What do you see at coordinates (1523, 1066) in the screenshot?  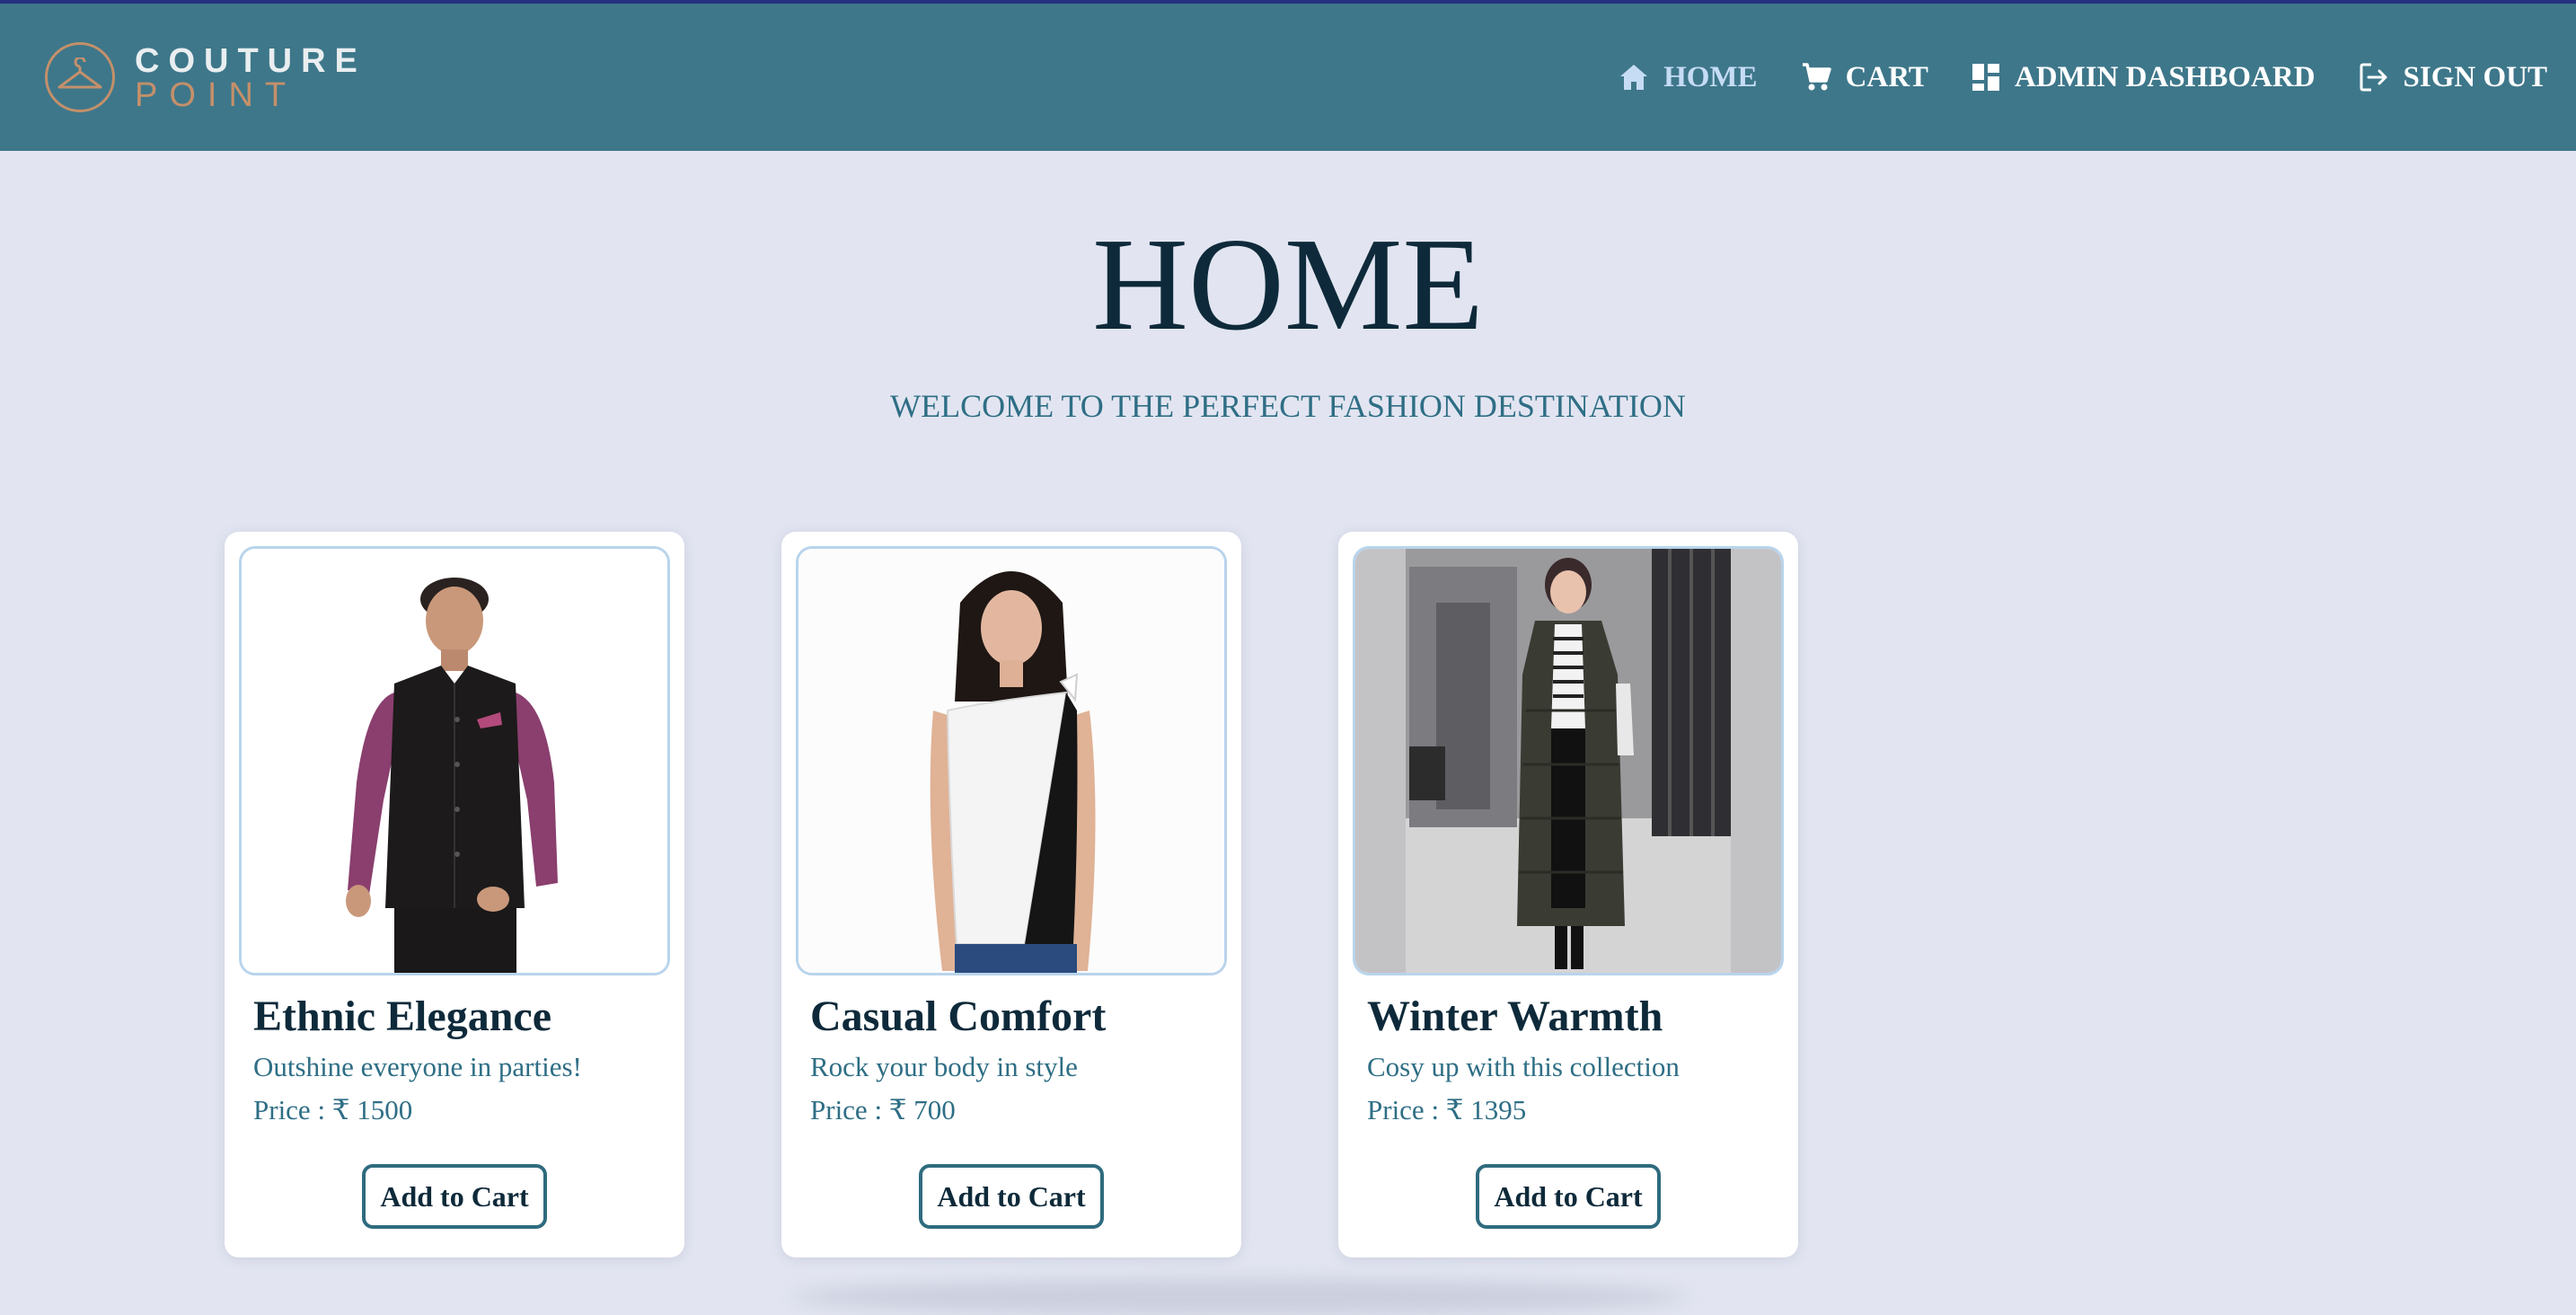 I see `product-description: Cosy up with this collection` at bounding box center [1523, 1066].